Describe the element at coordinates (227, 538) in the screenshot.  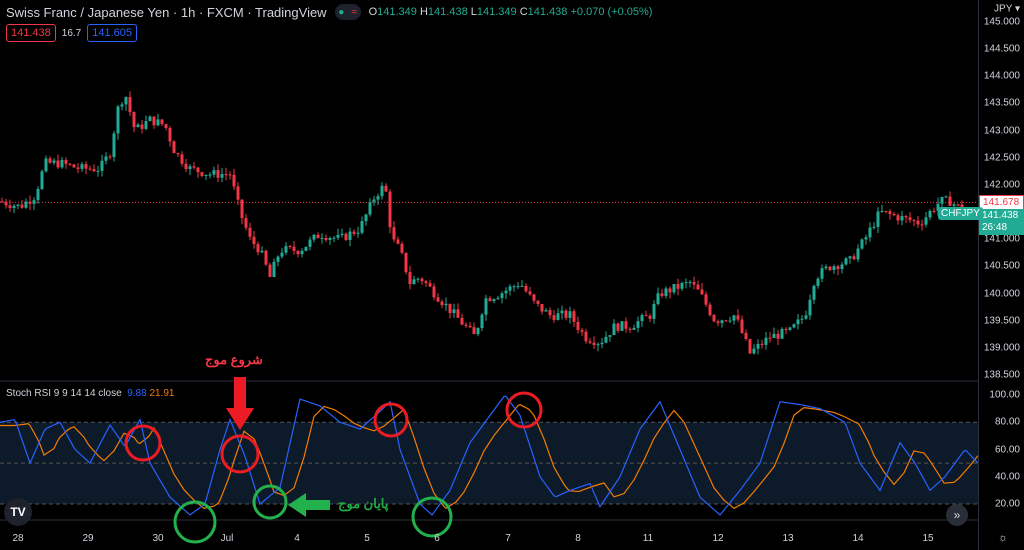
I see `time-label: Jul` at that location.